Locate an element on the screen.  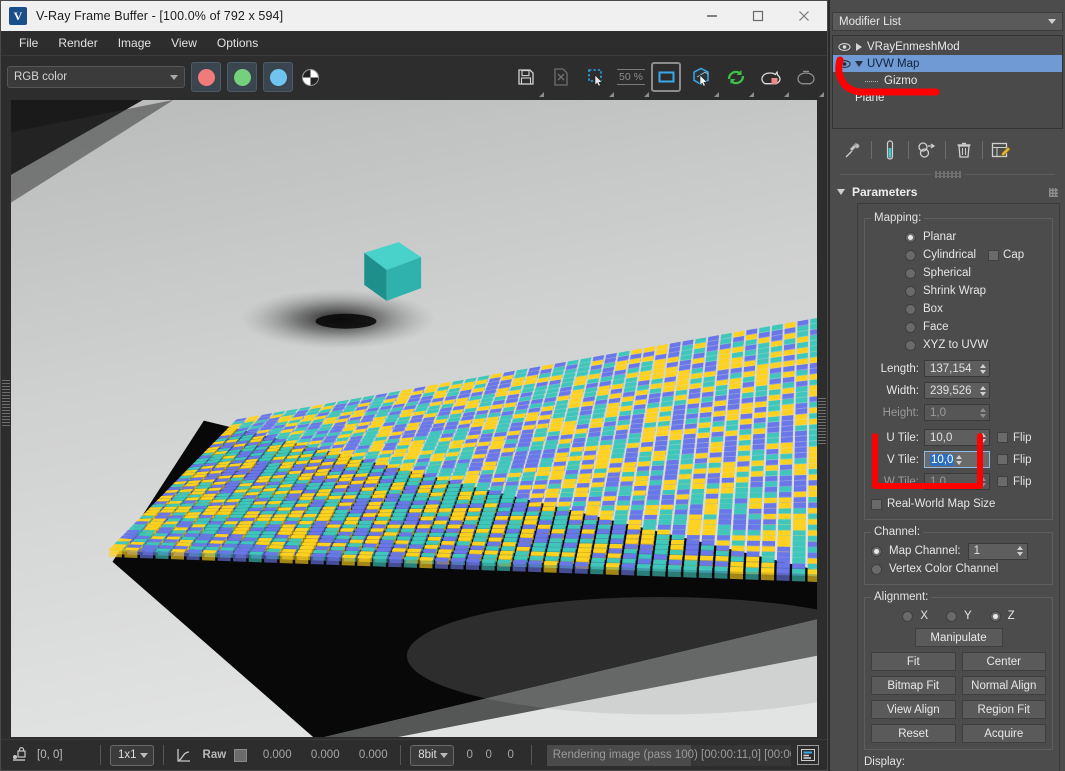
remove-modifier-icon is located at coordinates (964, 150).